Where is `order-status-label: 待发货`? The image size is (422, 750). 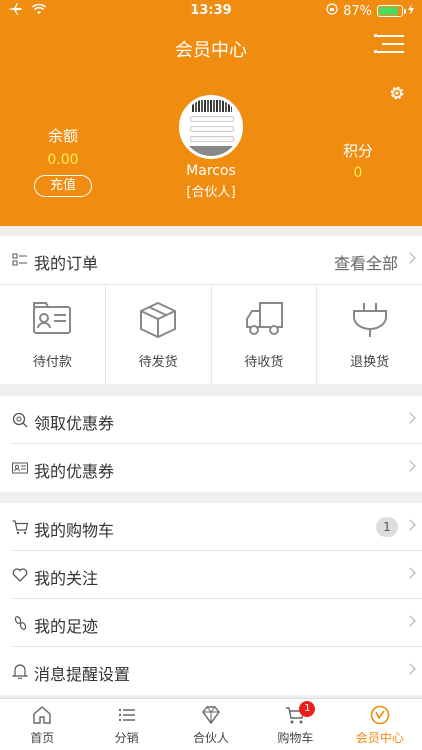 order-status-label: 待发货 is located at coordinates (158, 362).